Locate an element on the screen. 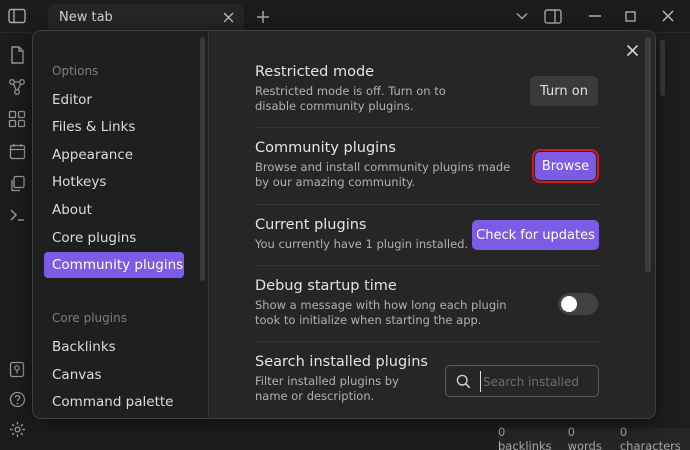 Image resolution: width=690 pixels, height=450 pixels. maximize-icon is located at coordinates (630, 16).